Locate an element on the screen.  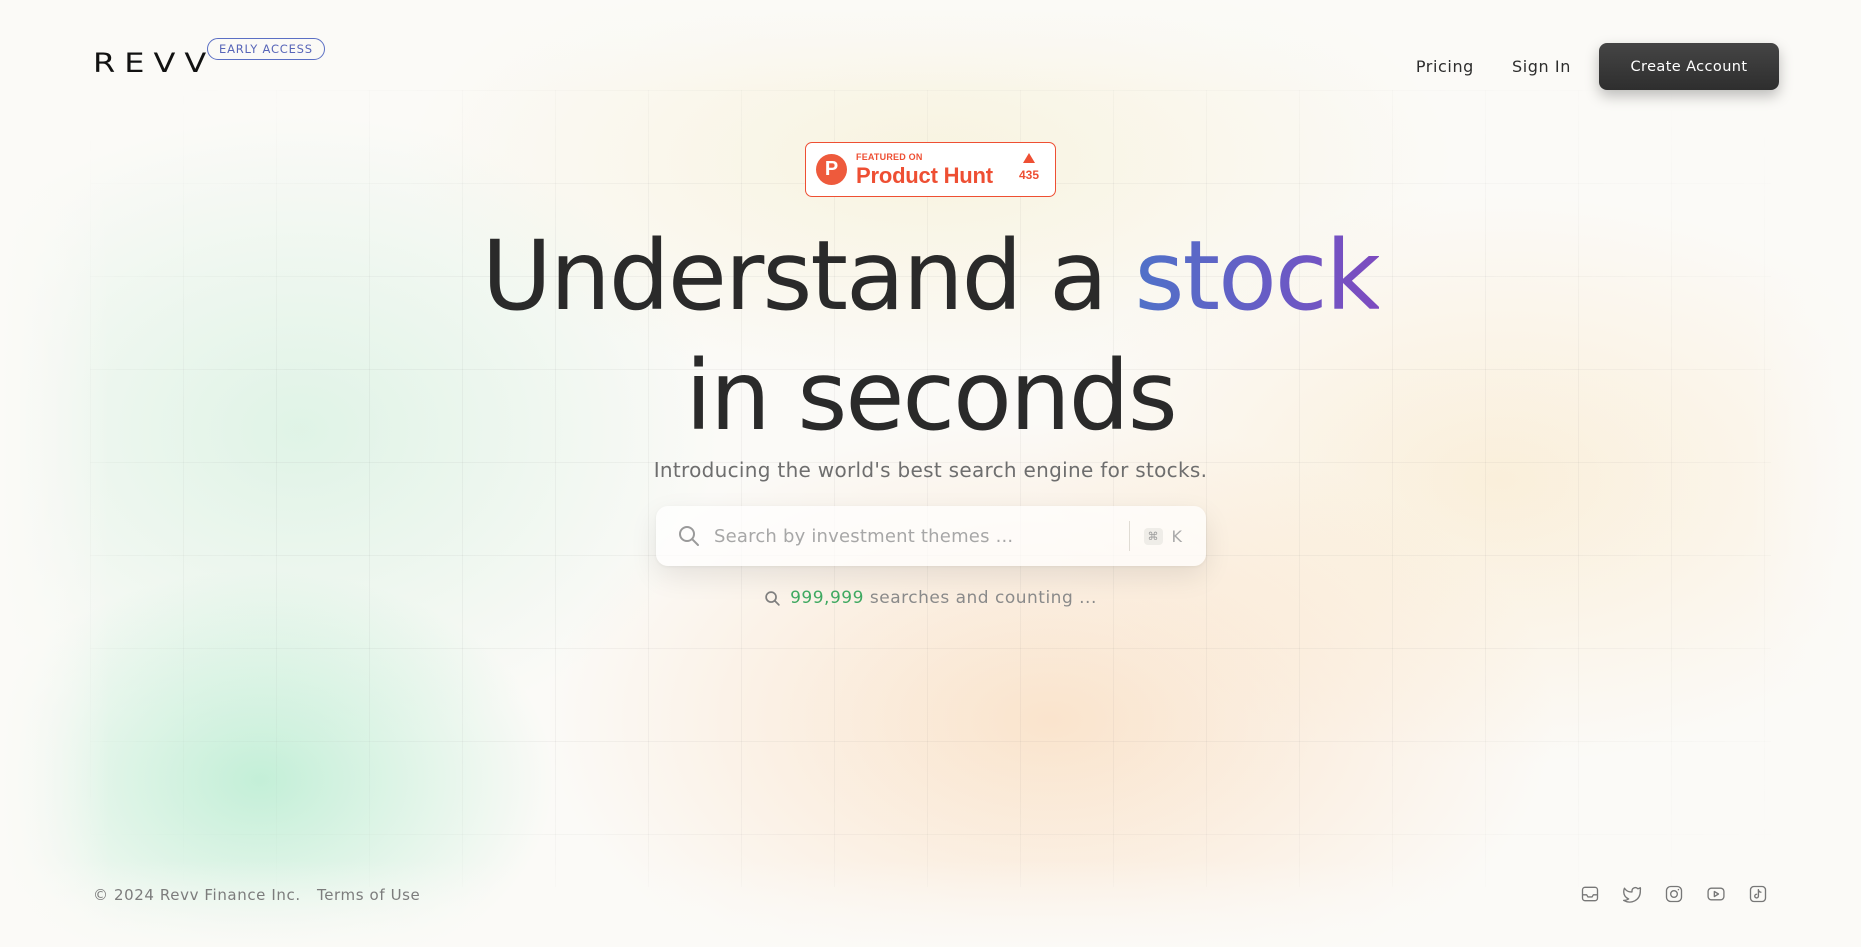
top-nav: Pricing Sign In Create Account is located at coordinates (1597, 66).